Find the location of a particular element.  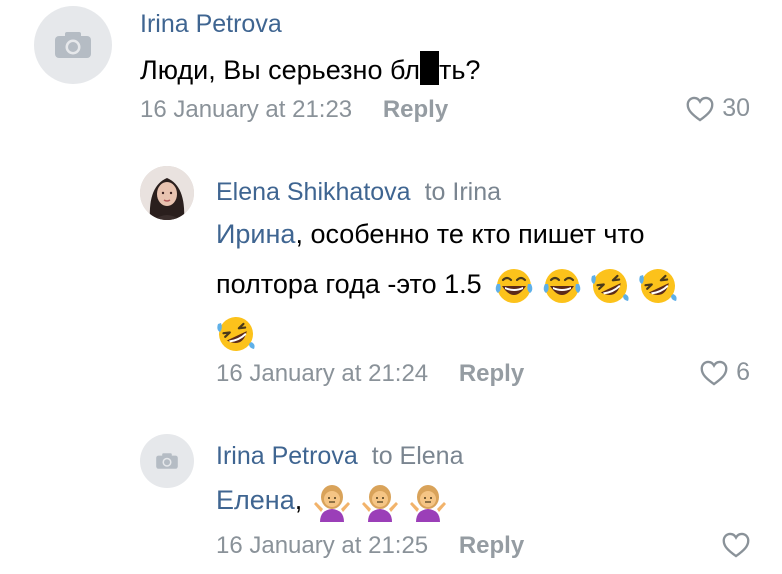

like-button is located at coordinates (736, 545).